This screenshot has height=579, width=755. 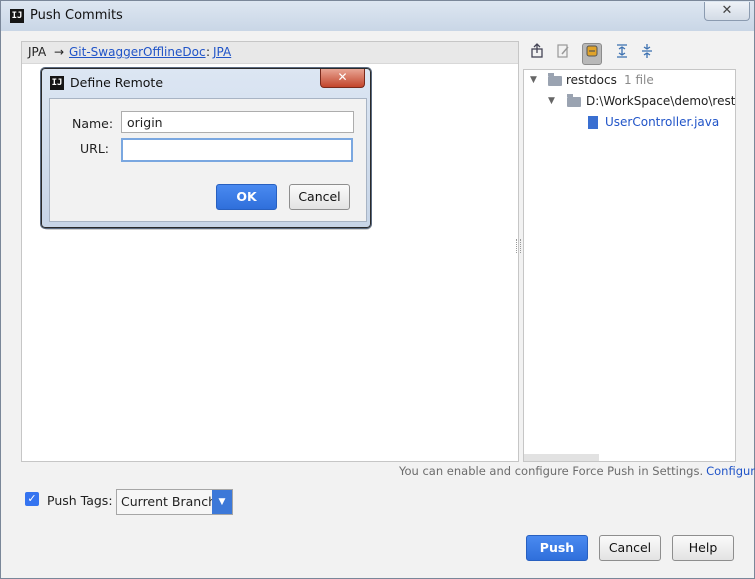 What do you see at coordinates (537, 53) in the screenshot?
I see `vcs-push-icon` at bounding box center [537, 53].